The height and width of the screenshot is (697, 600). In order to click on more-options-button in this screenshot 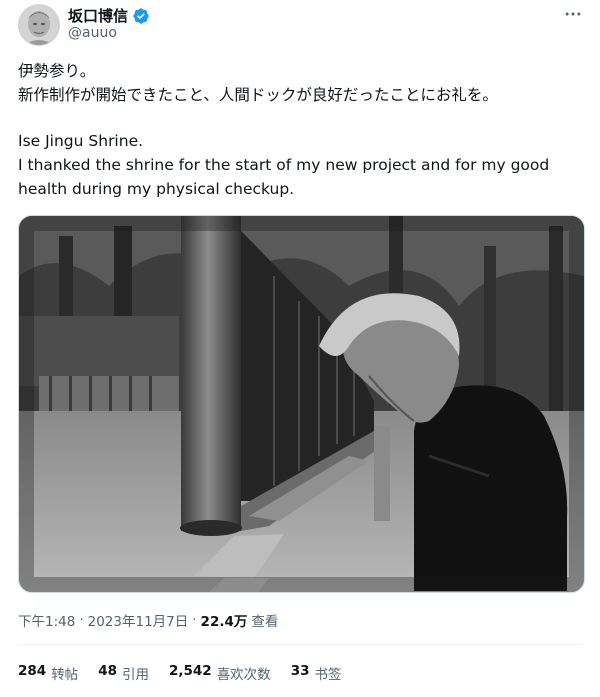, I will do `click(573, 14)`.